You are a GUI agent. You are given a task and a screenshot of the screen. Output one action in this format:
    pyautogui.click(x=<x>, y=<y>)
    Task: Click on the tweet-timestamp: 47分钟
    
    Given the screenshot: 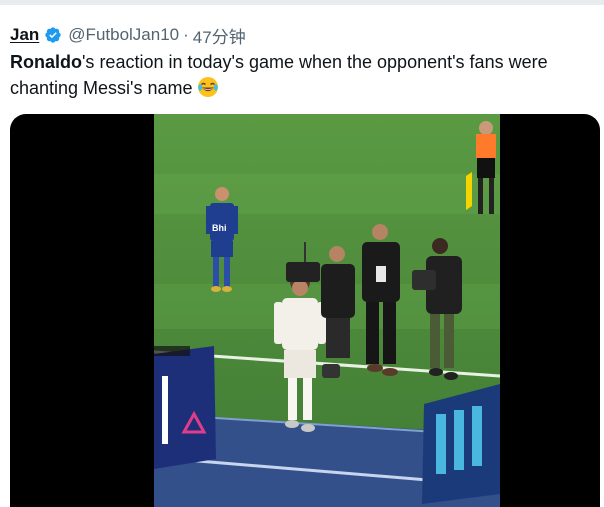 What is the action you would take?
    pyautogui.click(x=219, y=35)
    